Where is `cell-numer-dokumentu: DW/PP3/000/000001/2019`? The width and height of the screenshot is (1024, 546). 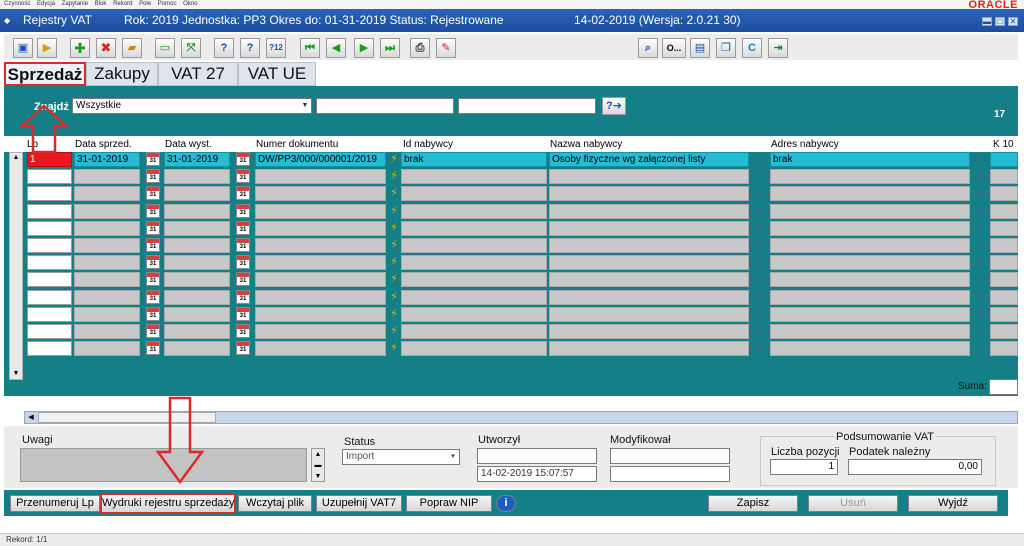 cell-numer-dokumentu: DW/PP3/000/000001/2019 is located at coordinates (320, 159).